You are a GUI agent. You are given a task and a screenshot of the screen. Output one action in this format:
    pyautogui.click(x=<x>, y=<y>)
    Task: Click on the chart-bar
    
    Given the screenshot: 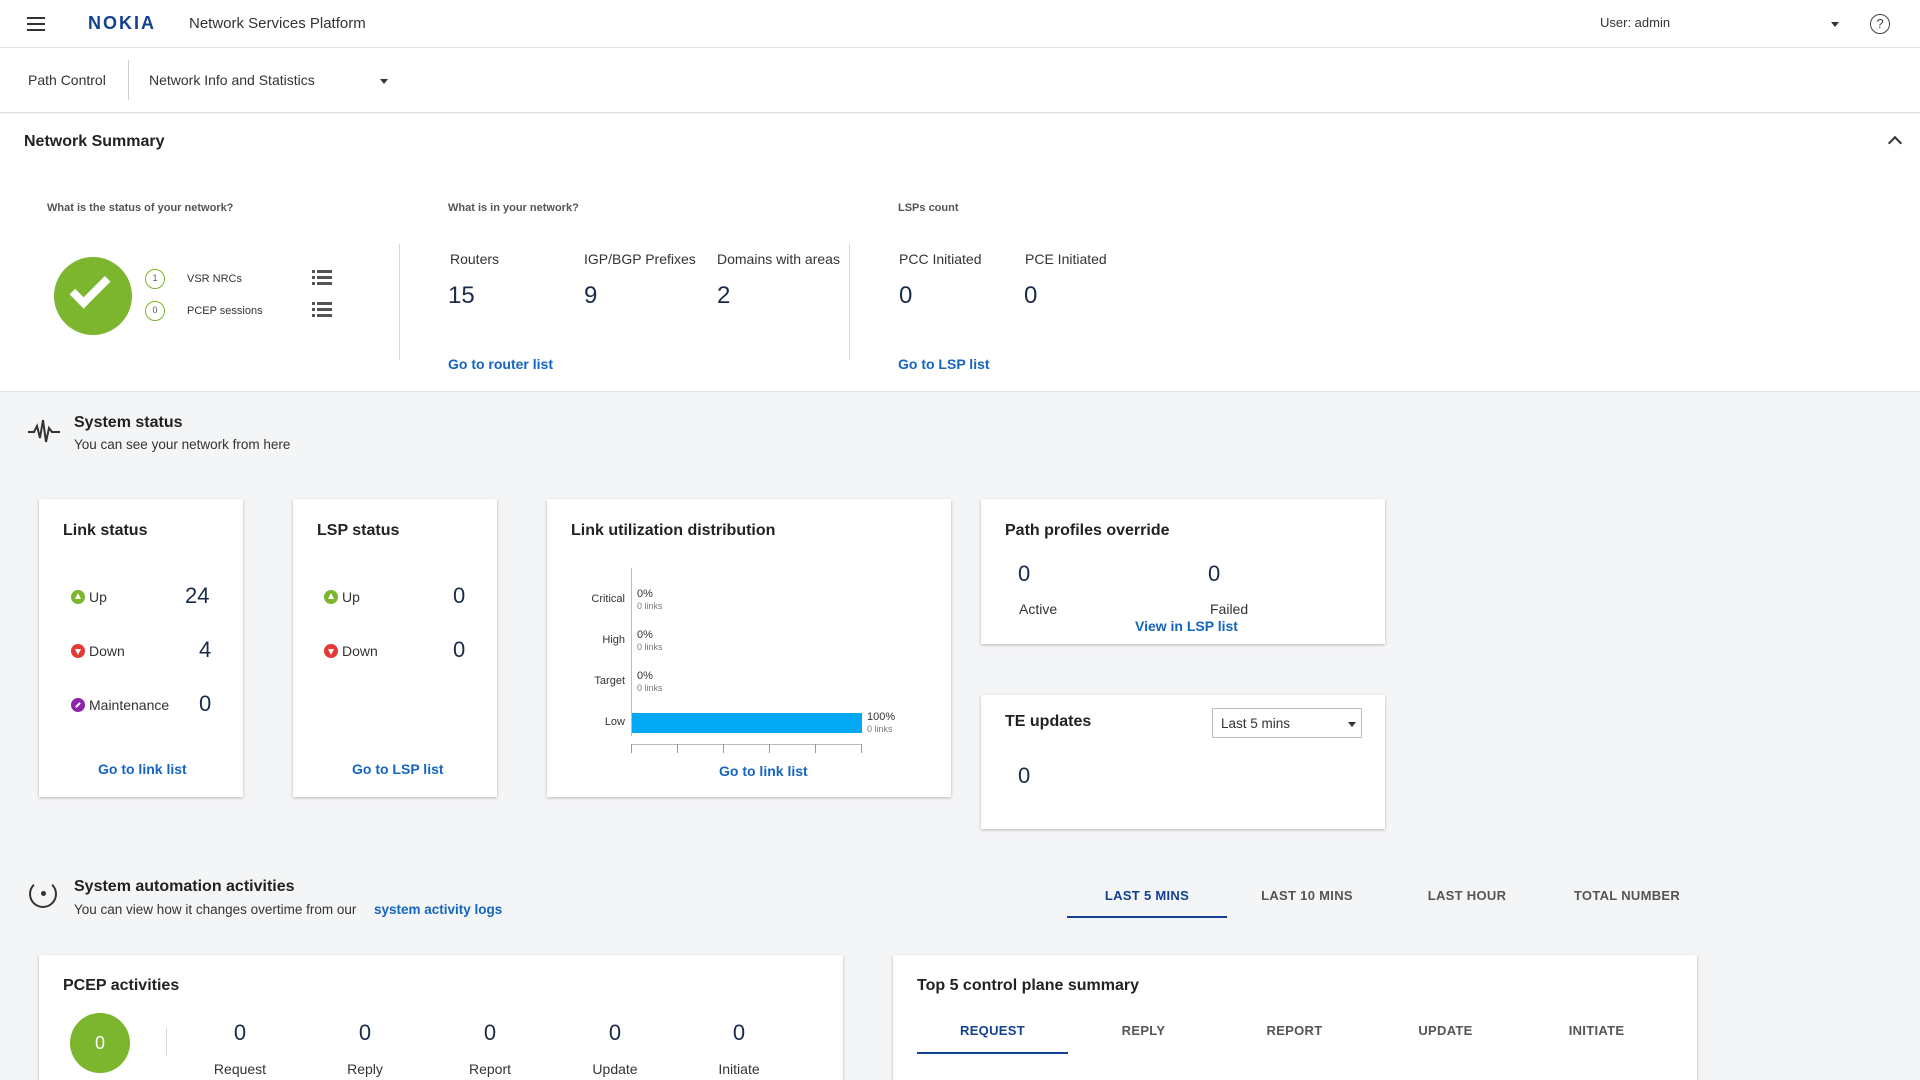 What is the action you would take?
    pyautogui.click(x=747, y=723)
    